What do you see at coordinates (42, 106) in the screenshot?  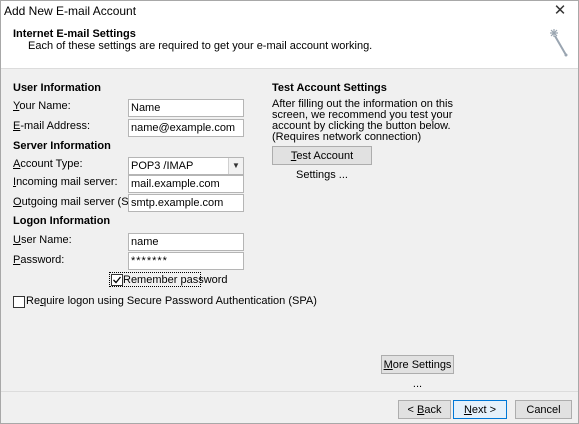 I see `your-name-label: Your Name:` at bounding box center [42, 106].